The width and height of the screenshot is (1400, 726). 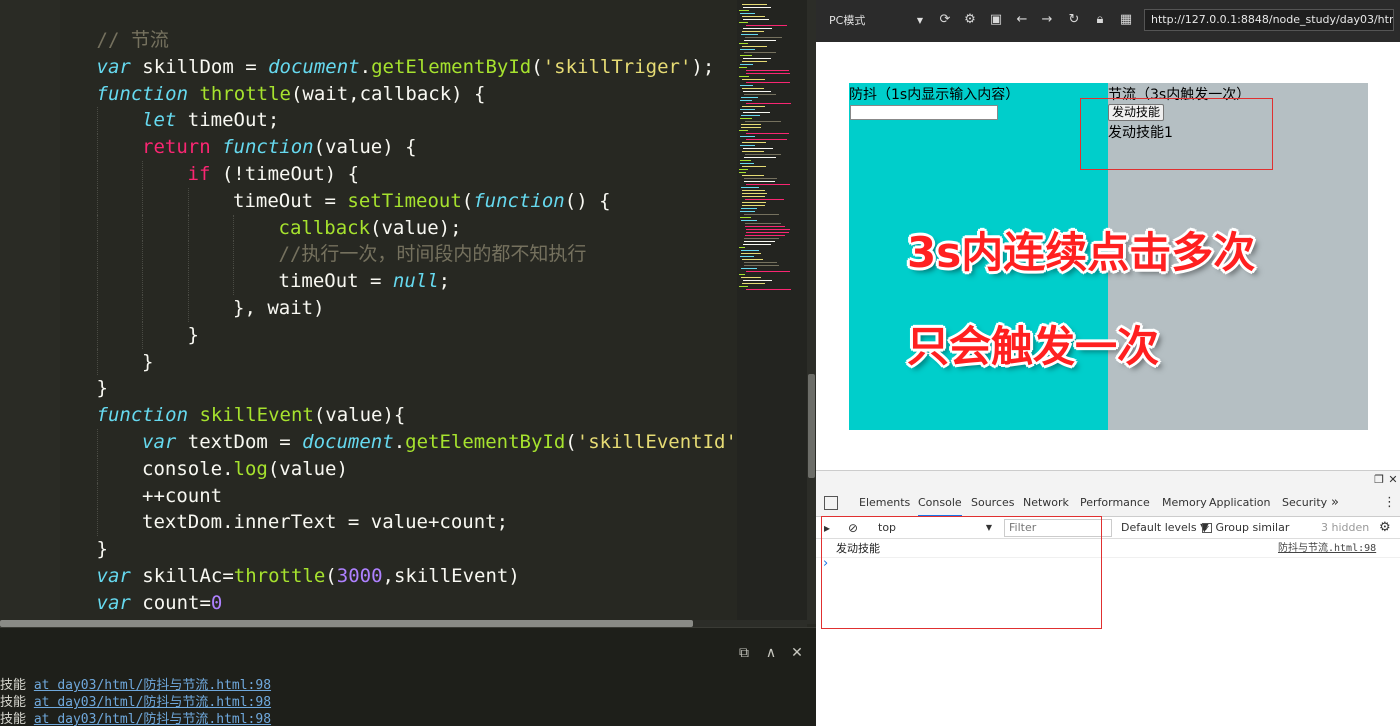 I want to click on forward-arrow-icon: →, so click(x=1047, y=20).